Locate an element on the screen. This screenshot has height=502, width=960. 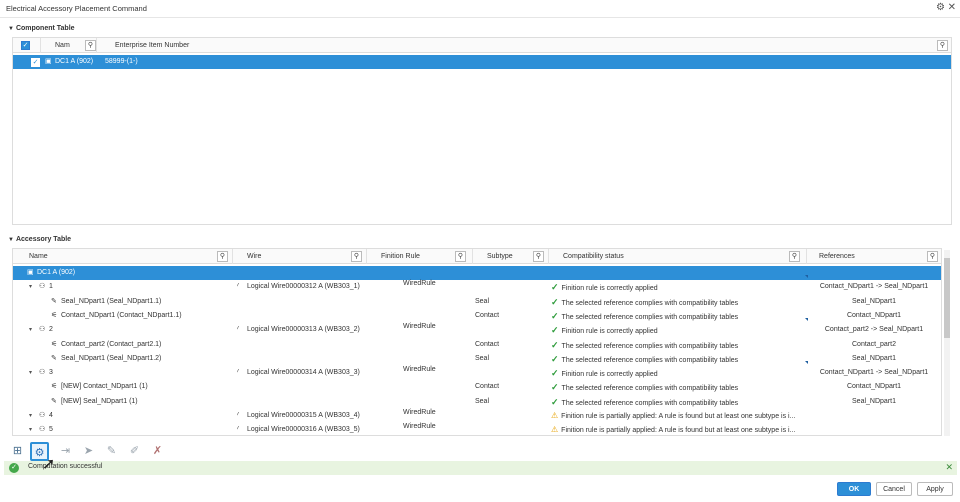
place-seal-icon: ➤ is located at coordinates (88, 451).